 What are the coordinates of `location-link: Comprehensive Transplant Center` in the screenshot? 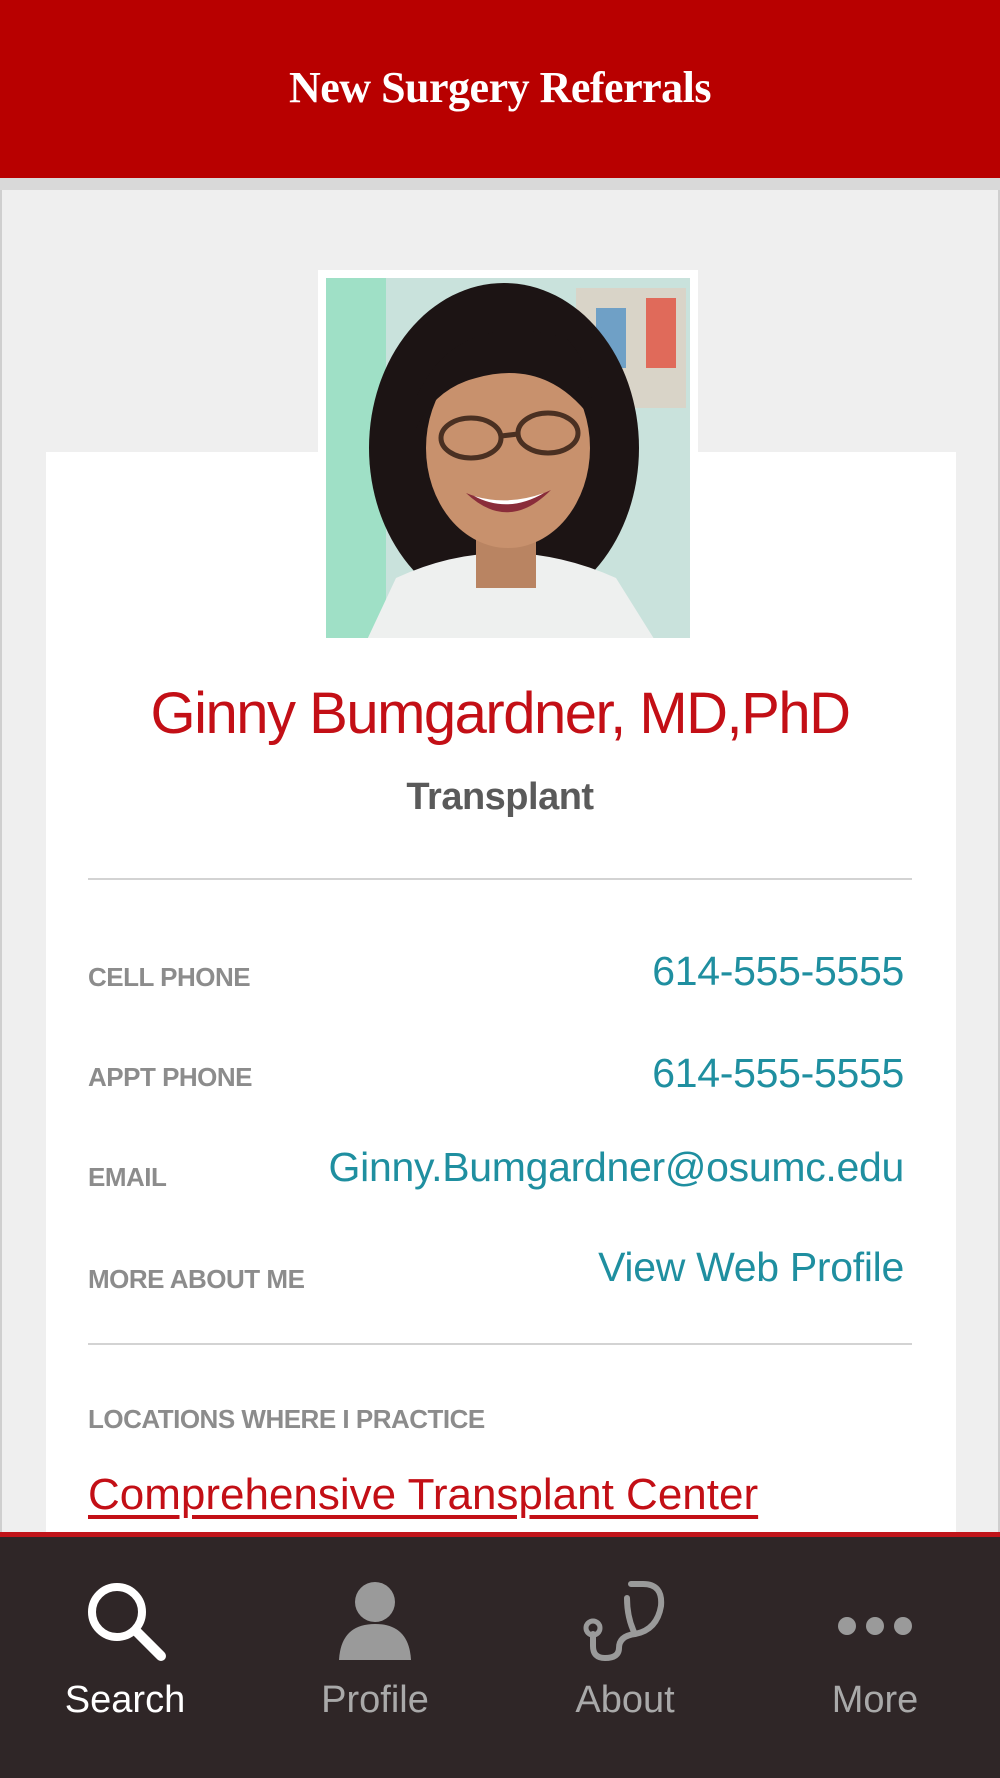 It's located at (423, 1495).